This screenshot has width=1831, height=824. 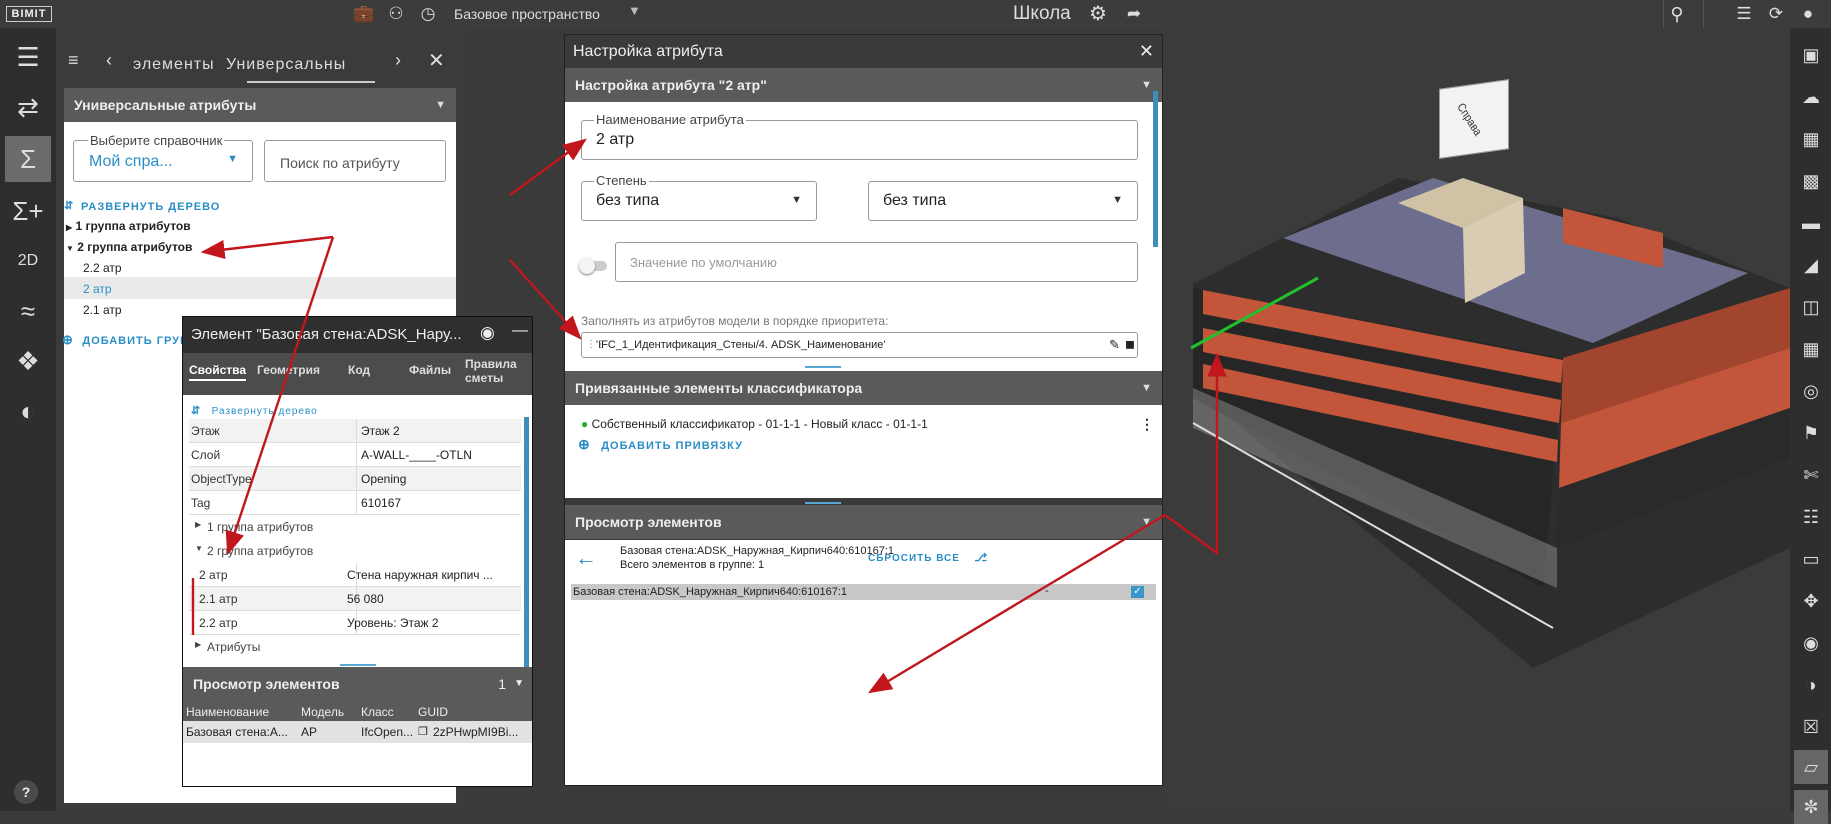 I want to click on layout-icon: ▦, so click(x=1811, y=349).